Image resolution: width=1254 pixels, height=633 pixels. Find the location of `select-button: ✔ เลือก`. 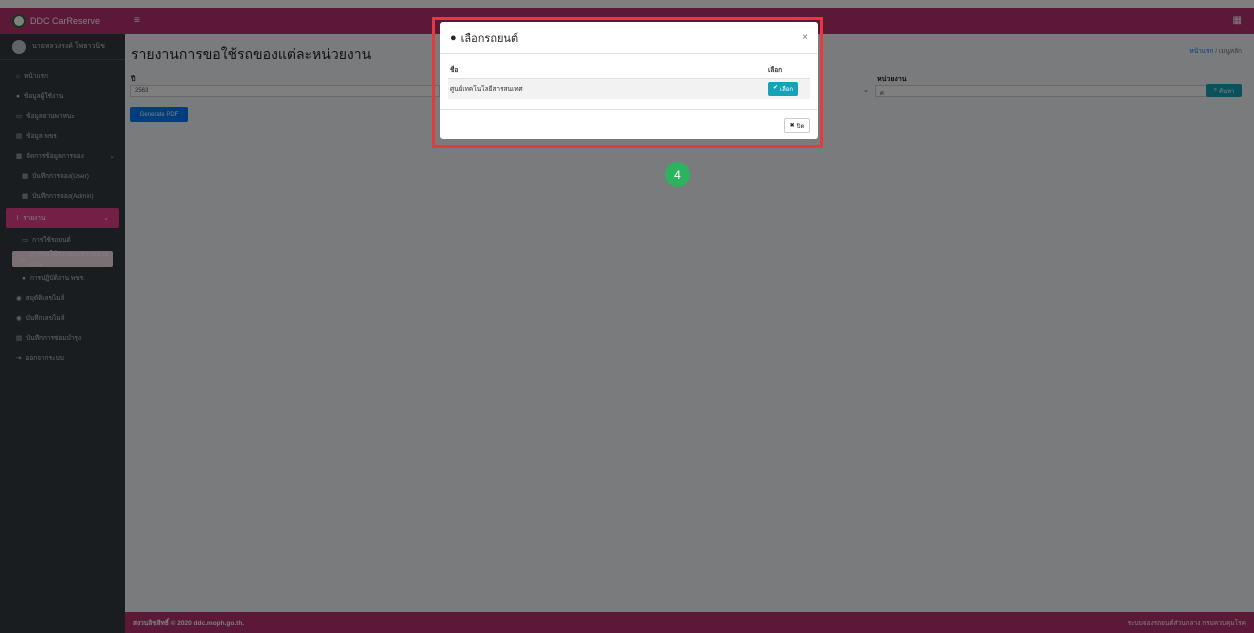

select-button: ✔ เลือก is located at coordinates (783, 89).